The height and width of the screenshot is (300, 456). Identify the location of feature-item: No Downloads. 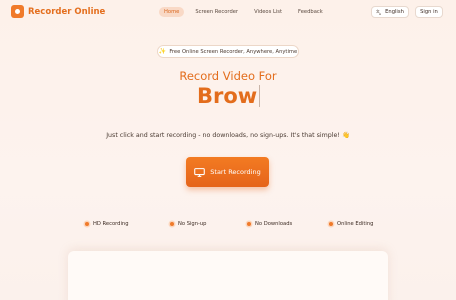
(269, 224).